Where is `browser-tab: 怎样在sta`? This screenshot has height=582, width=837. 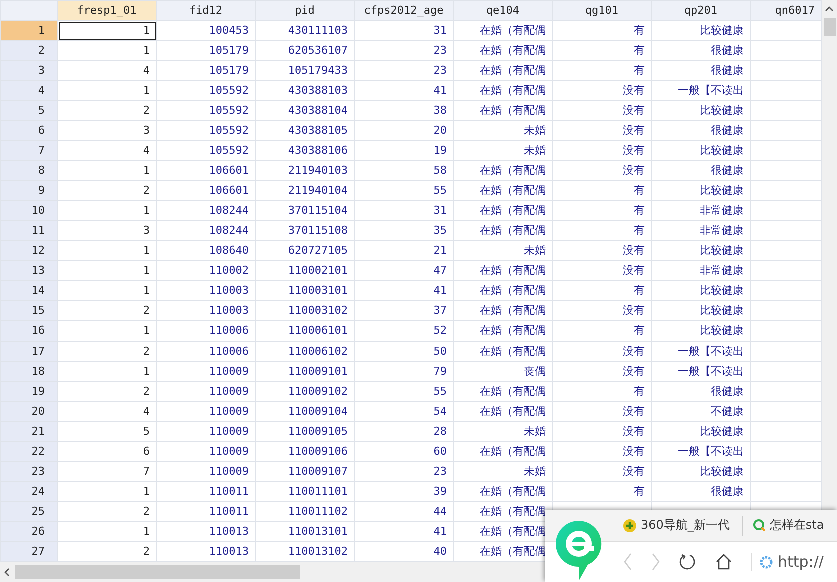 browser-tab: 怎样在sta is located at coordinates (789, 526).